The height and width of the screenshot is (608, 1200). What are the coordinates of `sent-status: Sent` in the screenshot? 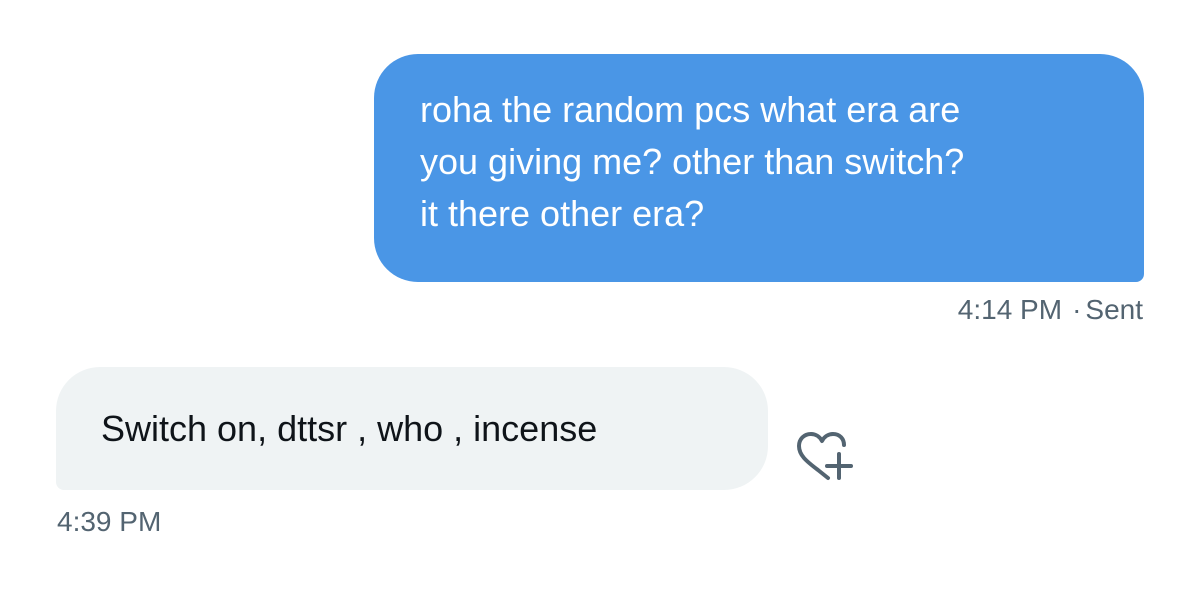 It's located at (1114, 309).